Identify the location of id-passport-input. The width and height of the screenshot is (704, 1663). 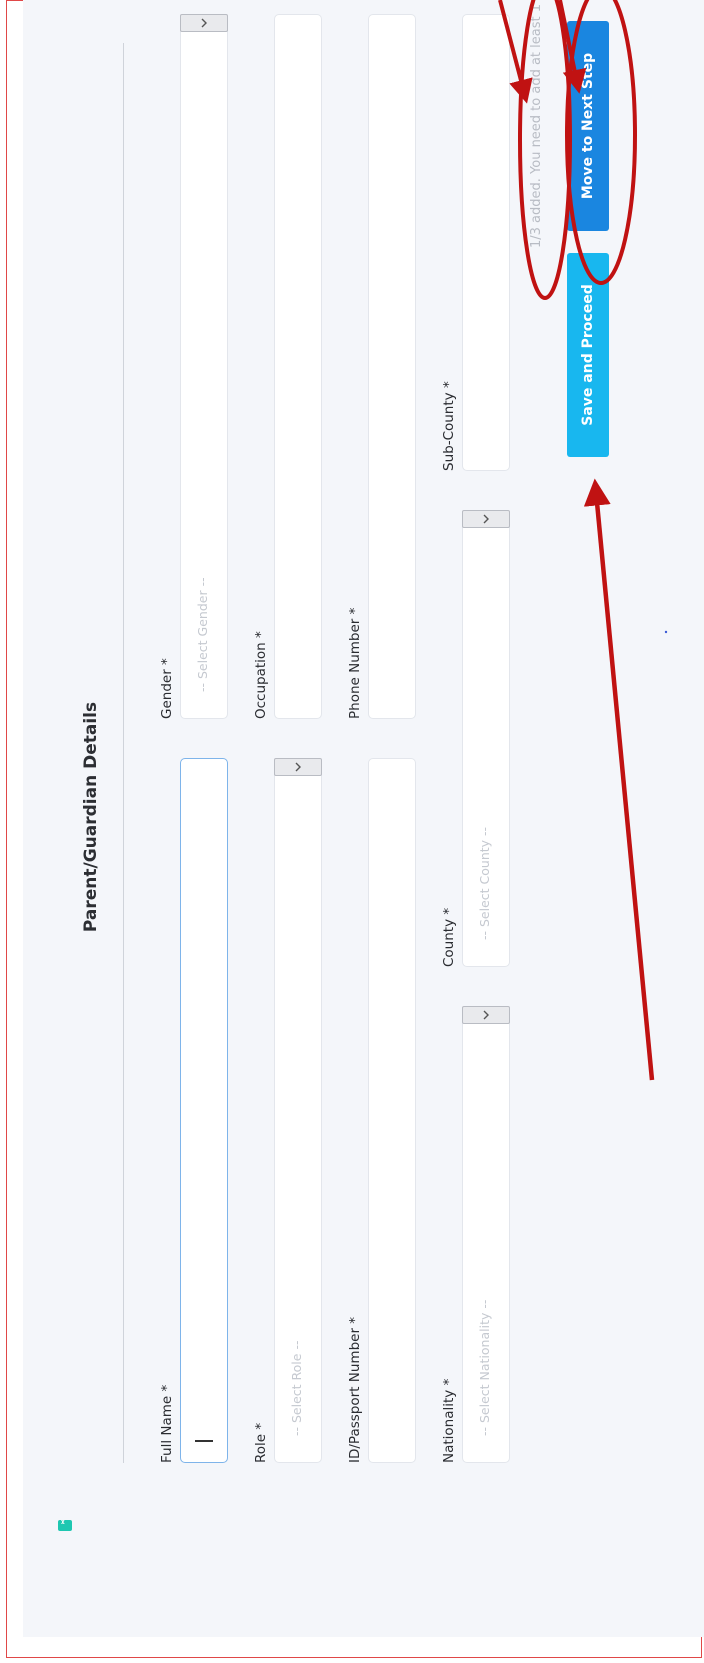
(392, 1110).